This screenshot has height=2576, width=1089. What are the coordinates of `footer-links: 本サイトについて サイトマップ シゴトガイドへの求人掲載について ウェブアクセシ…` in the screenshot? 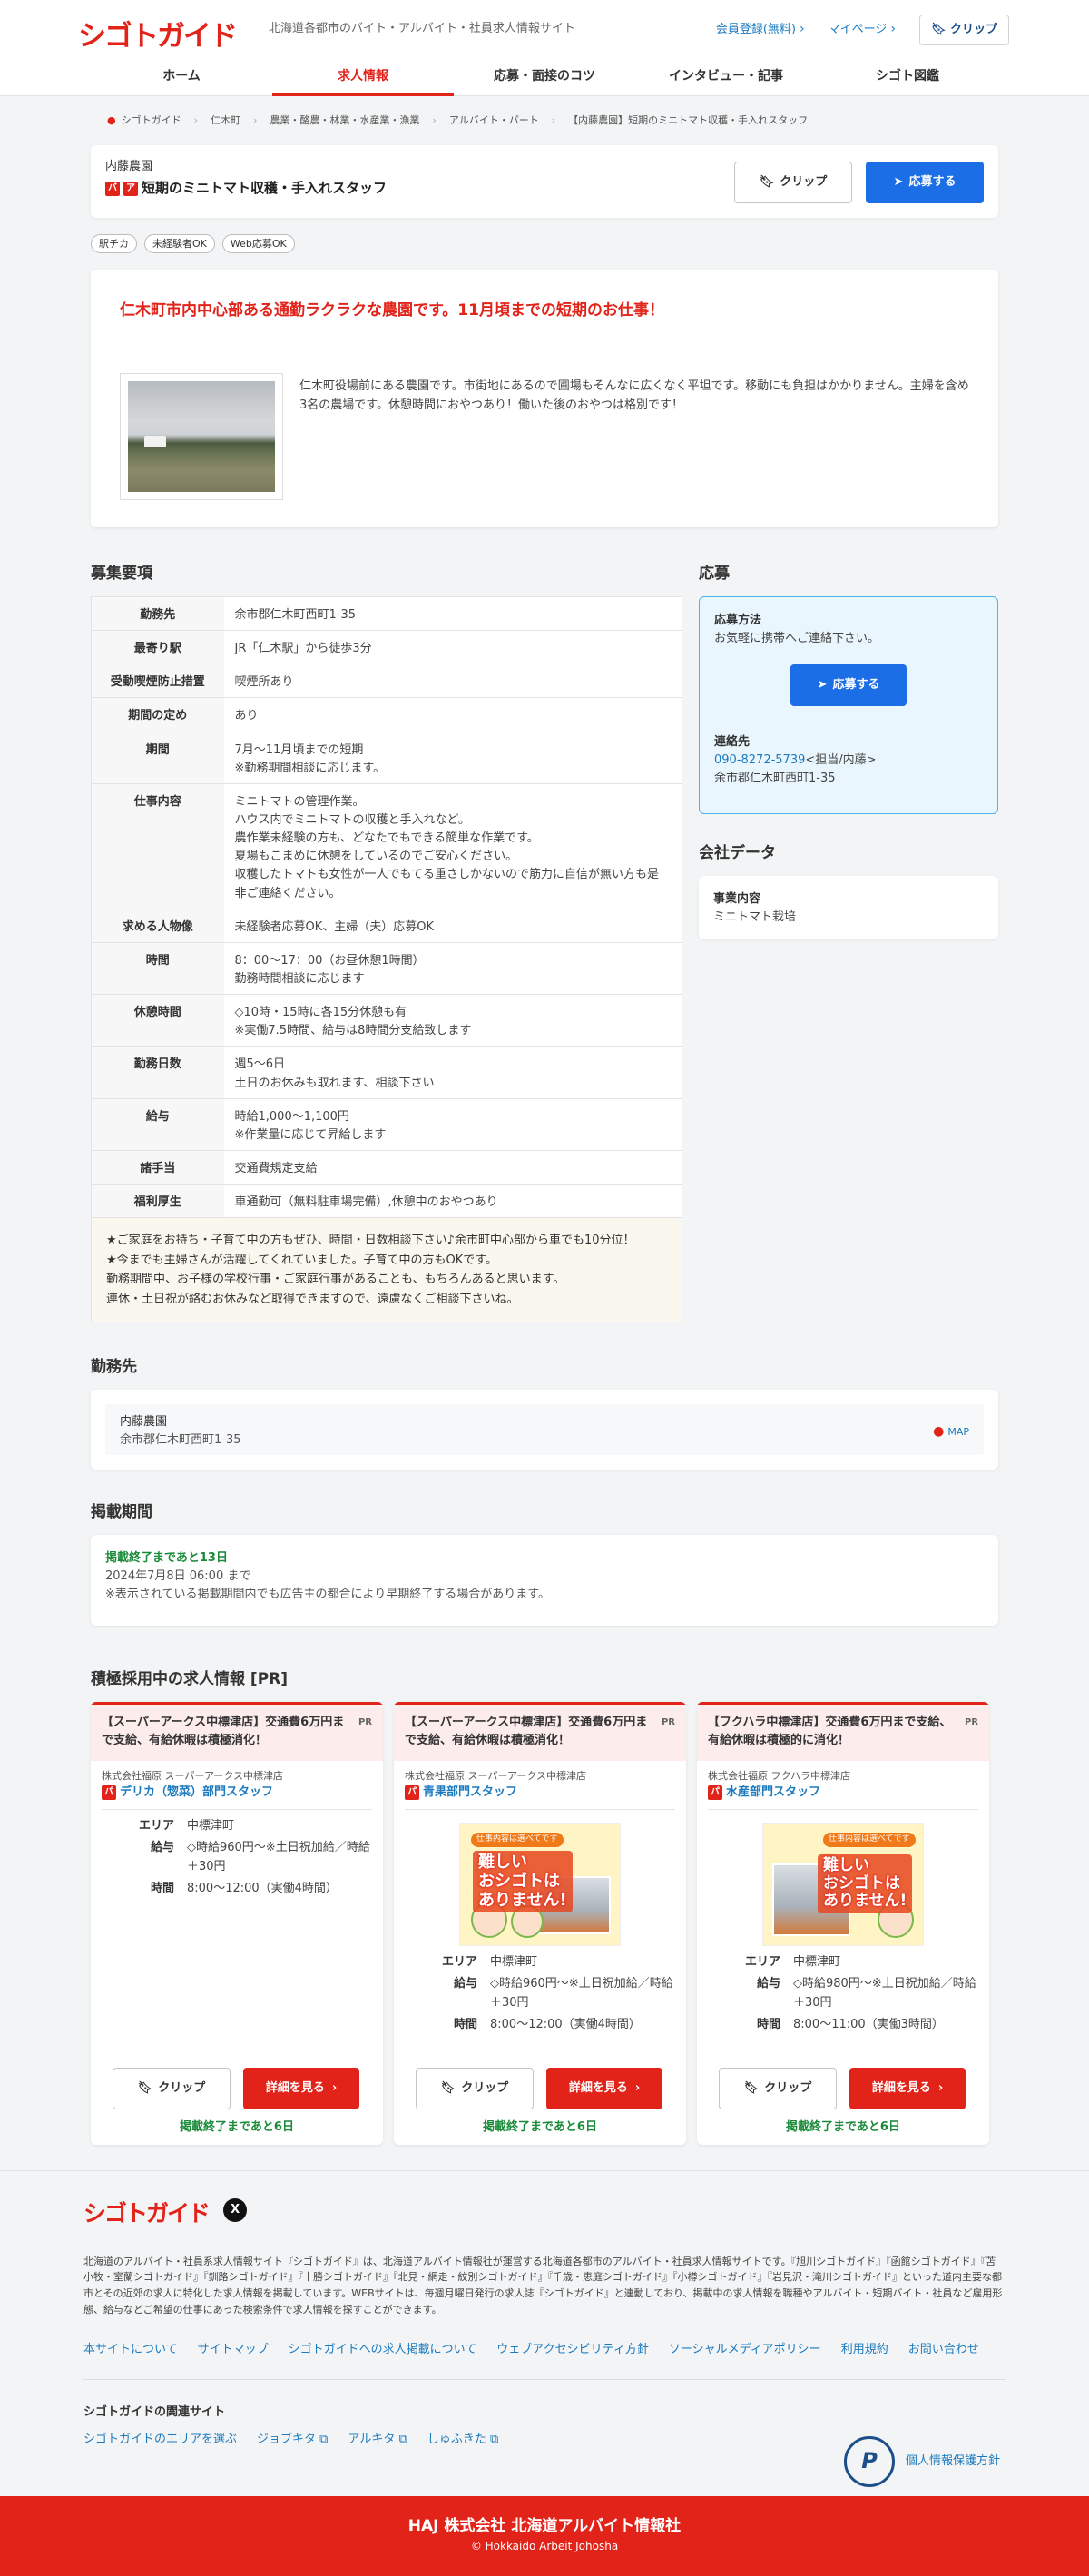 It's located at (544, 2361).